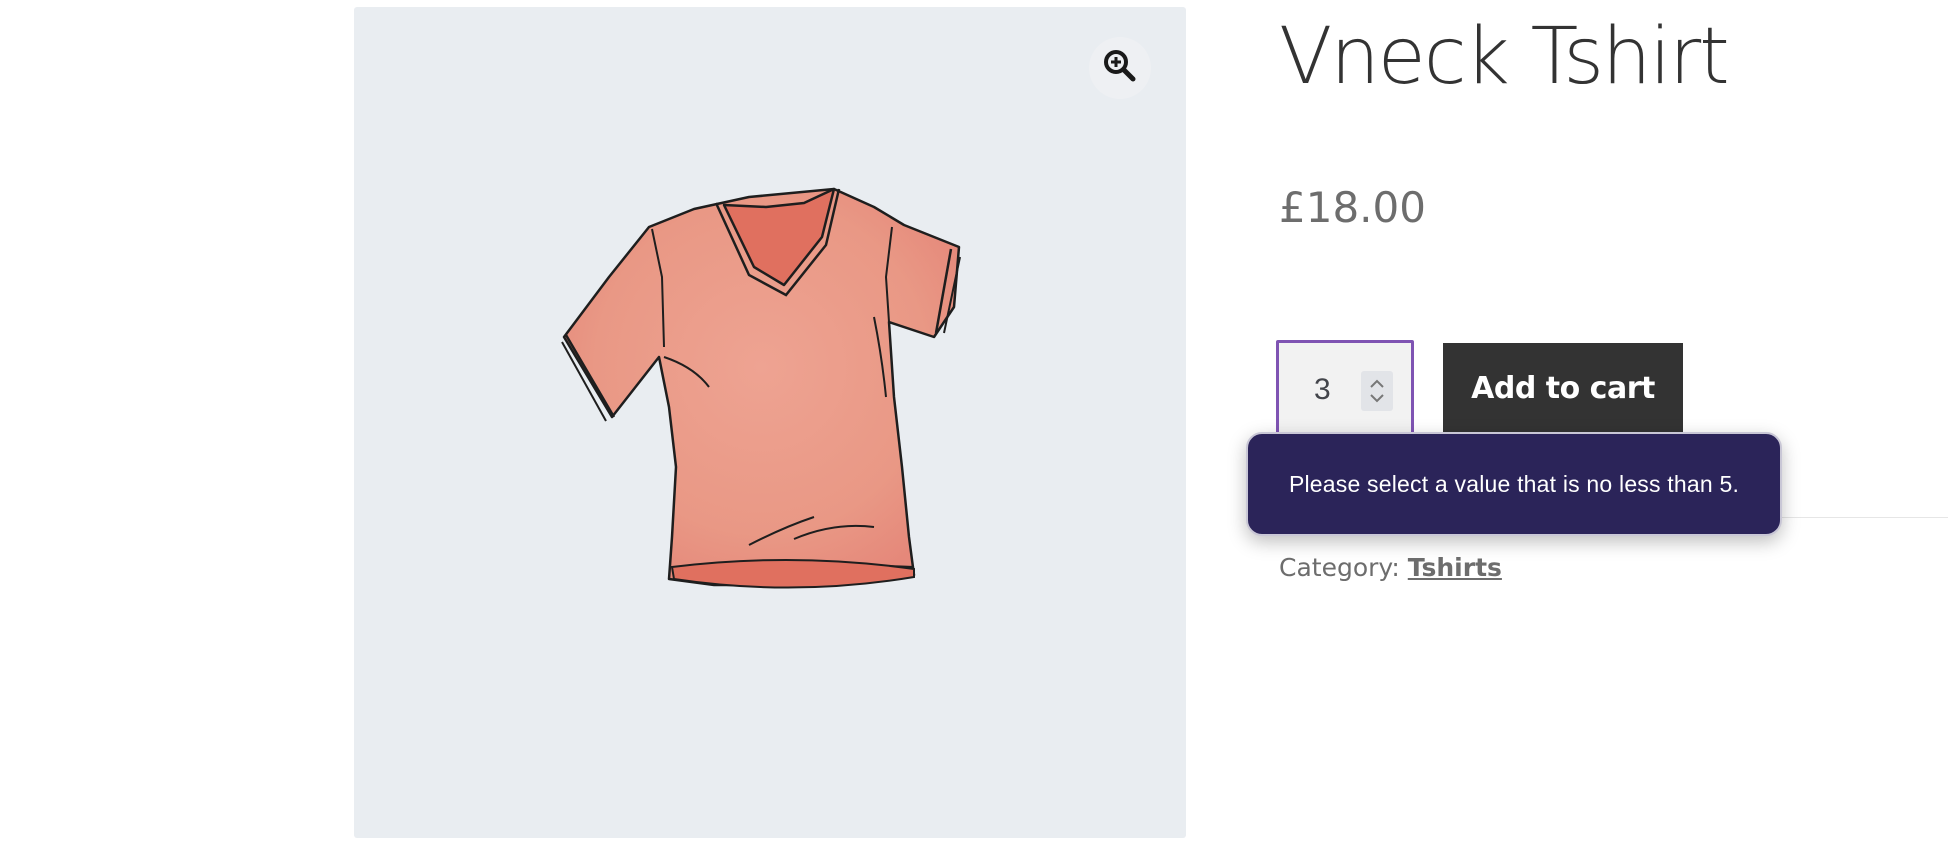 This screenshot has height=850, width=1948. I want to click on zoom-in-icon, so click(1120, 68).